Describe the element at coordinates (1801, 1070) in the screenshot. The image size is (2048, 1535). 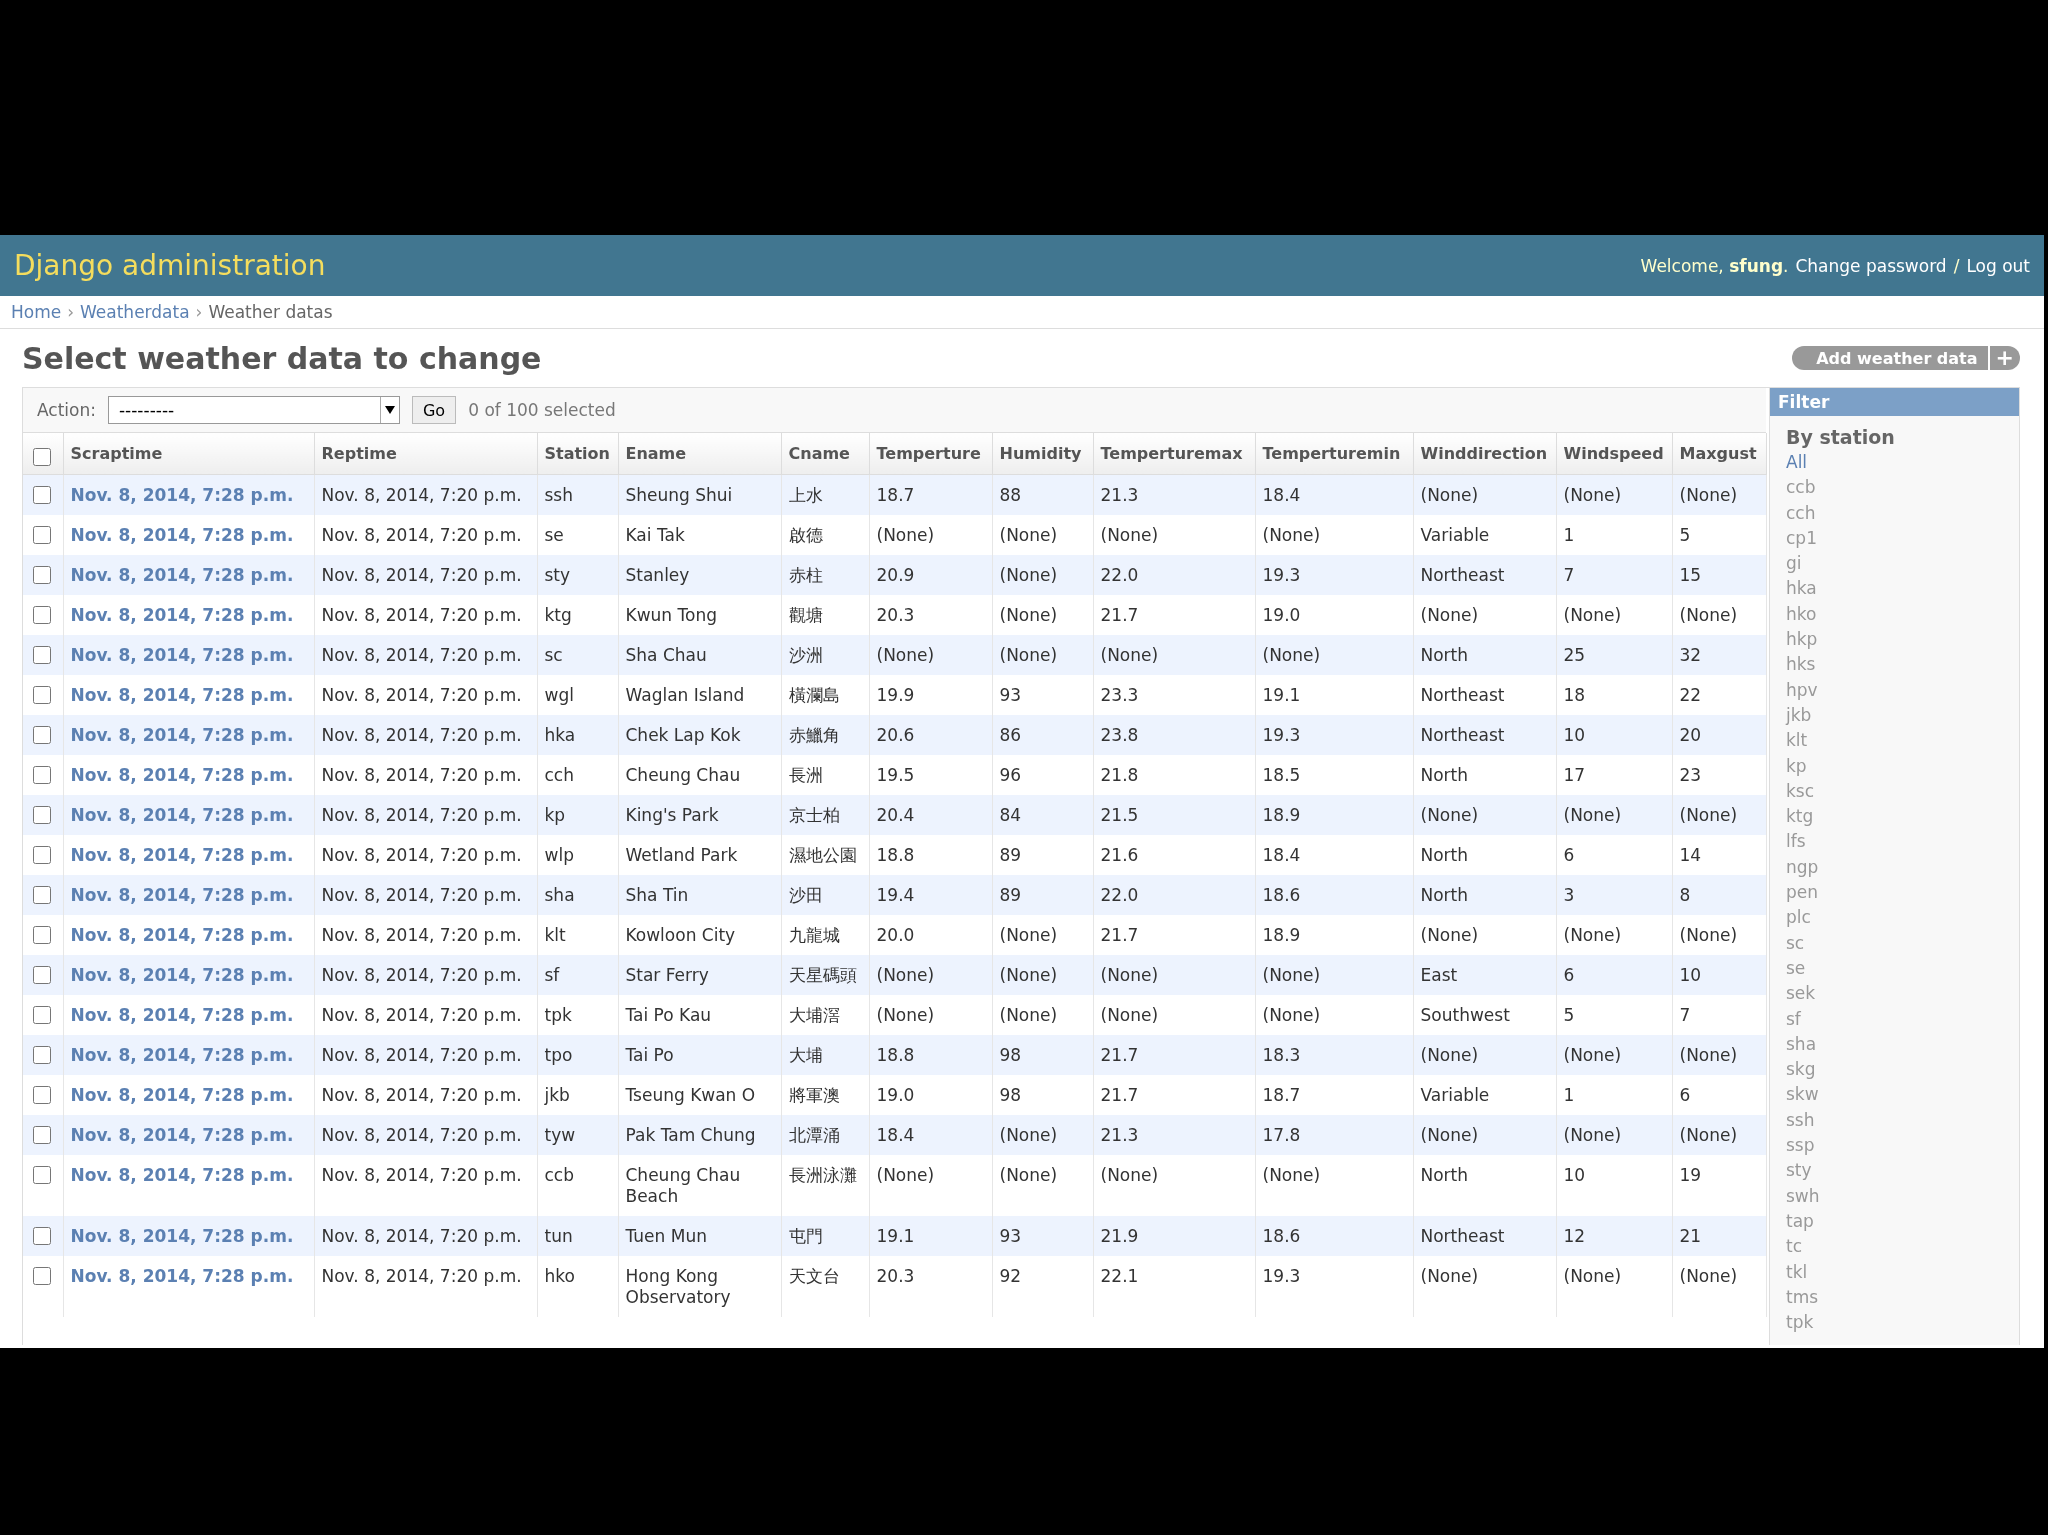
I see `filter-option: skg` at that location.